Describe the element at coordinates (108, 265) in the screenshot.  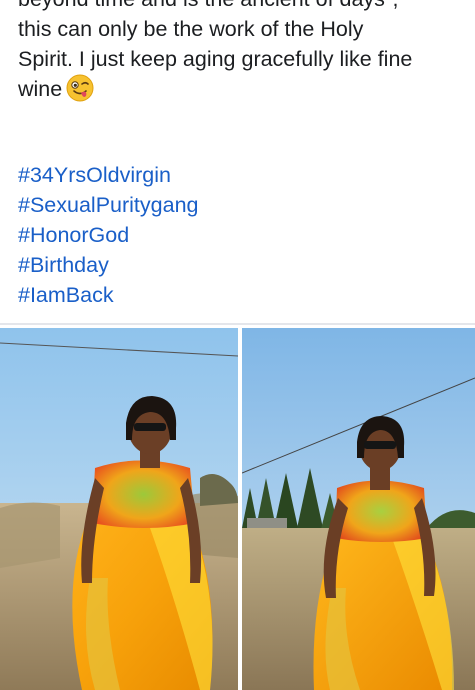
I see `hashtag-link: #Birthday` at that location.